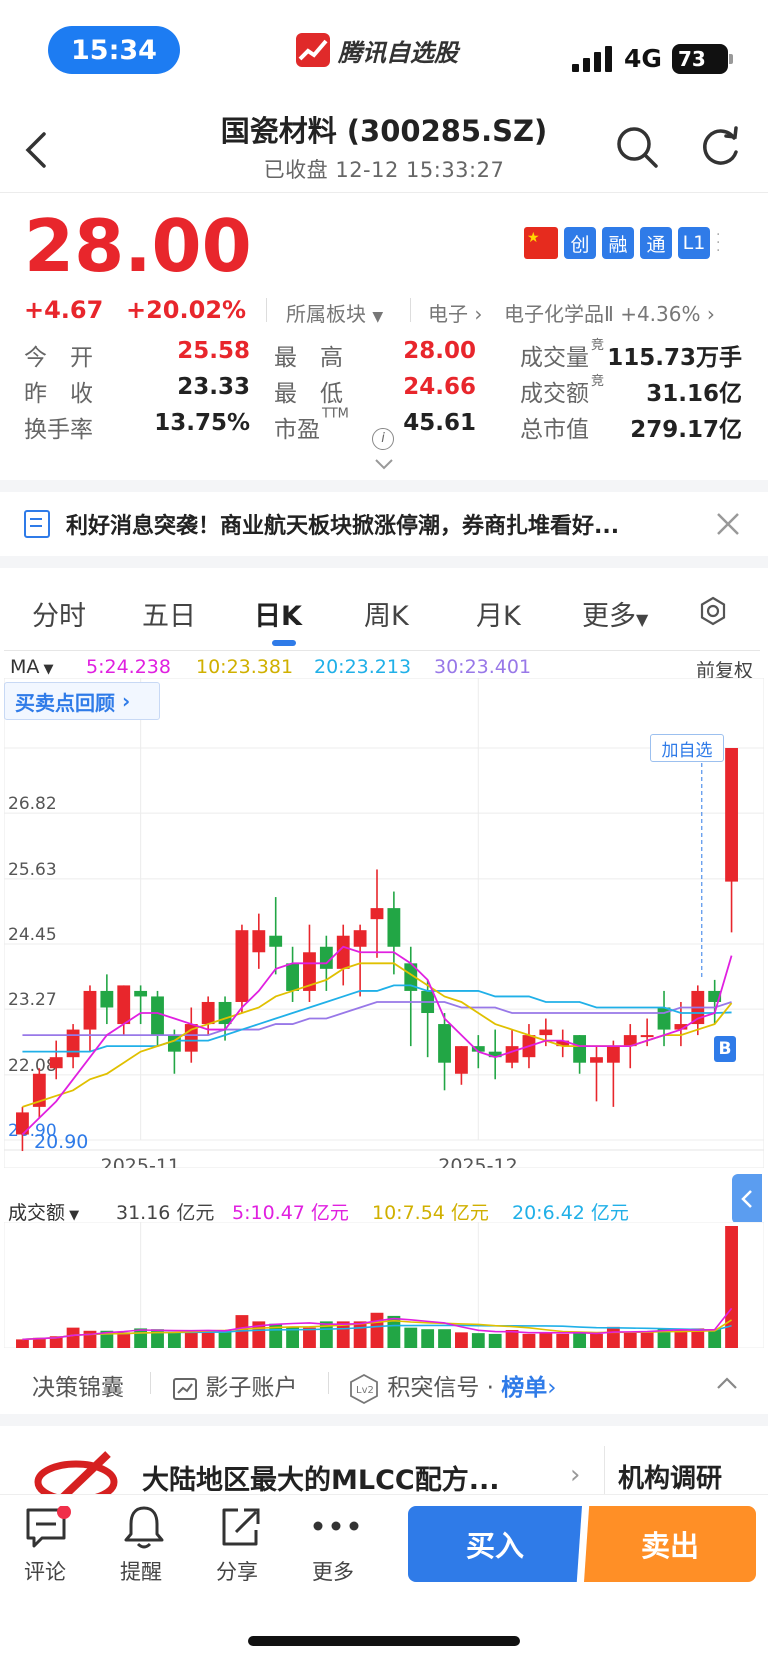 The height and width of the screenshot is (1663, 768). What do you see at coordinates (335, 419) in the screenshot?
I see `stat-sup-wrap: TTM` at bounding box center [335, 419].